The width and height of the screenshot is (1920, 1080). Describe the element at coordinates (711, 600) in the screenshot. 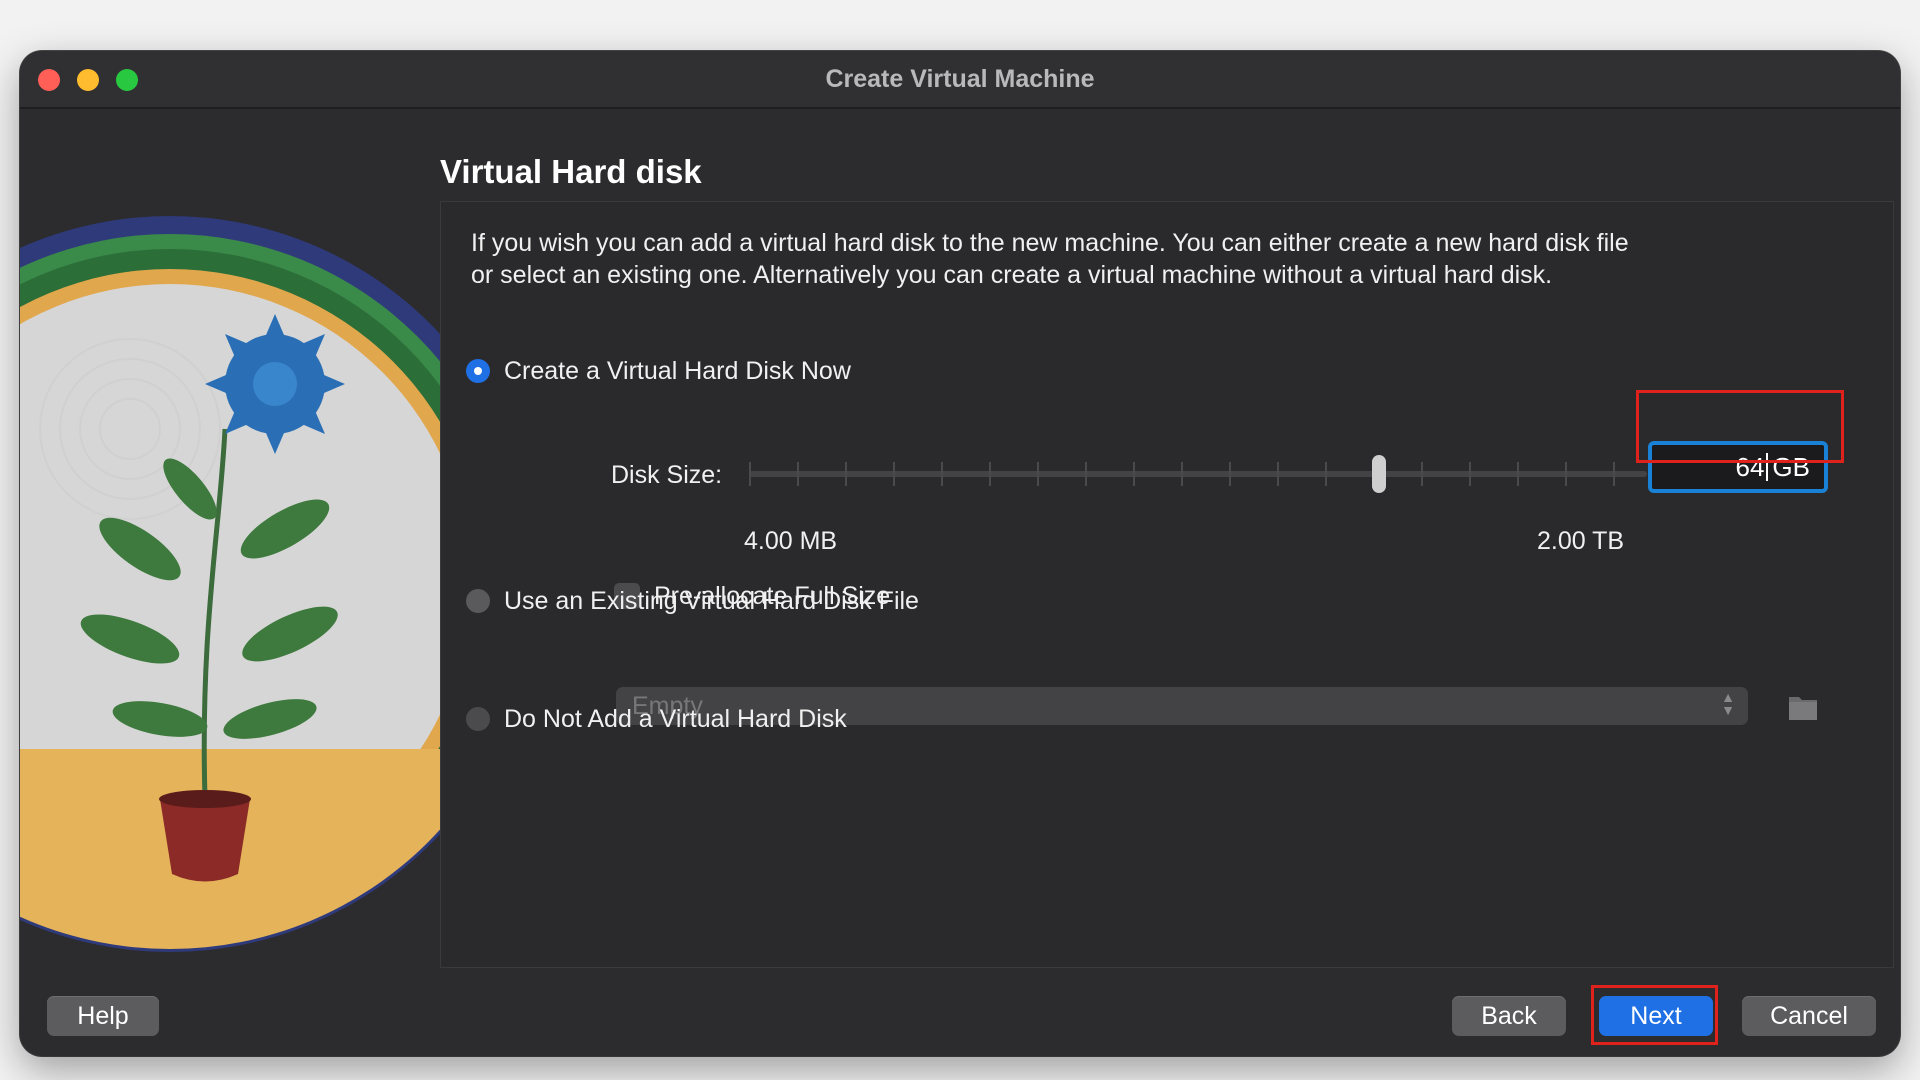

I see `use-existing-label: Use an Existing Virtual Hard Disk File` at that location.